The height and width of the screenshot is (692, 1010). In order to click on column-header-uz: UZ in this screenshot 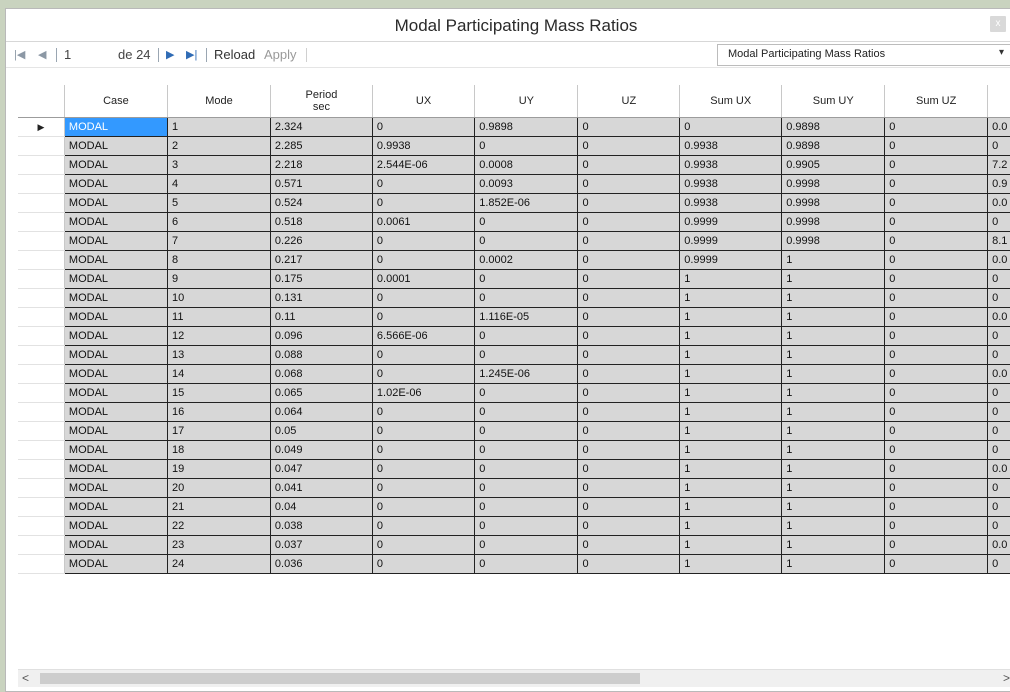, I will do `click(629, 101)`.